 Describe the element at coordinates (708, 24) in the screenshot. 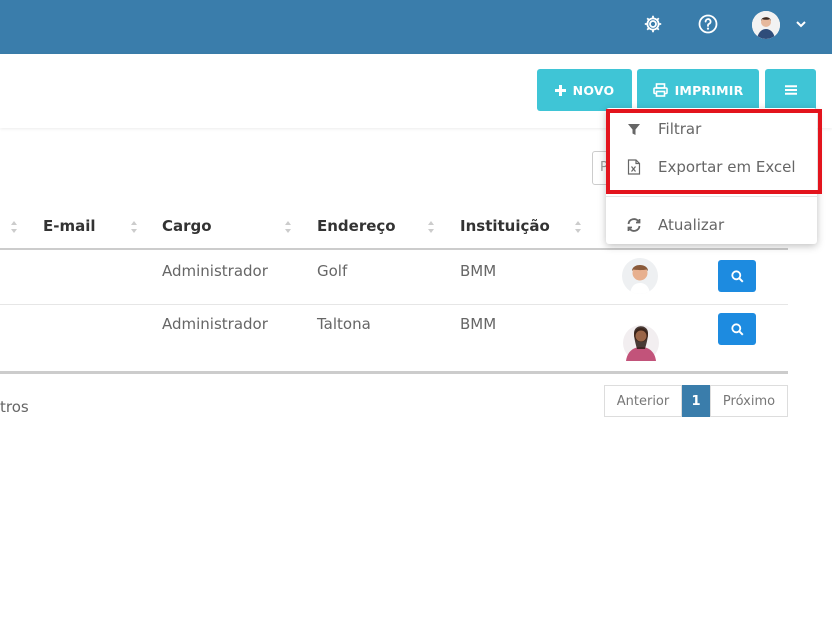

I see `question-circle-icon` at that location.